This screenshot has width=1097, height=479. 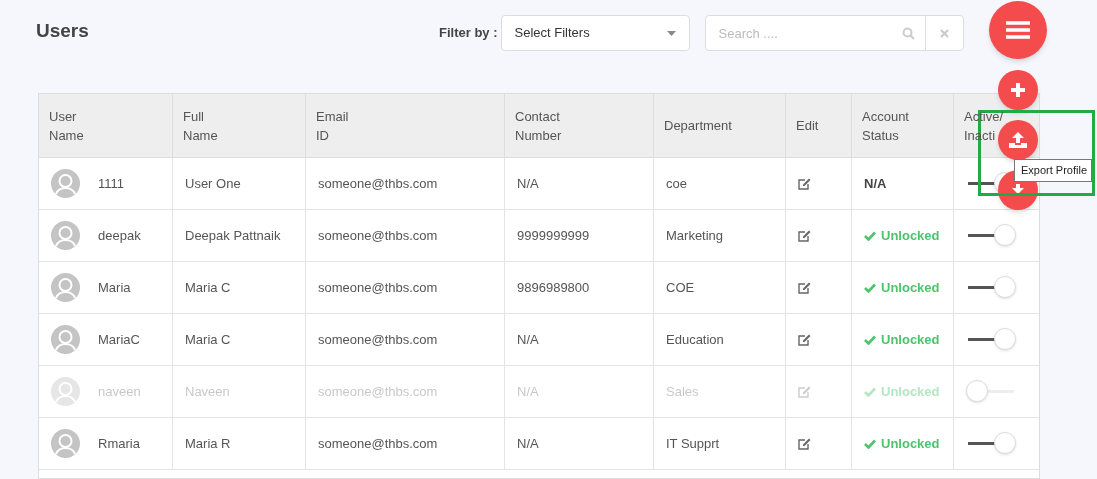 What do you see at coordinates (332, 126) in the screenshot?
I see `column-header: Email ID` at bounding box center [332, 126].